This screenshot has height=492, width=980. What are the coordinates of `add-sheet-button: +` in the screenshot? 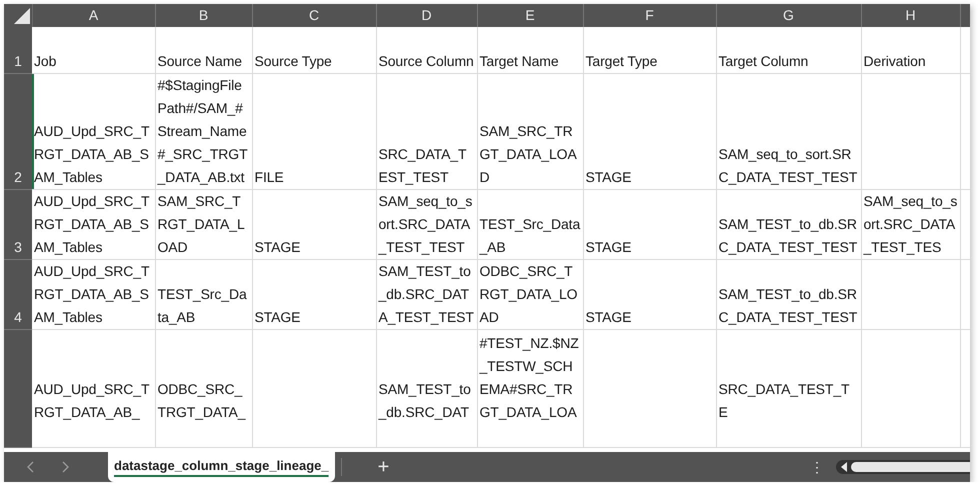 It's located at (384, 467).